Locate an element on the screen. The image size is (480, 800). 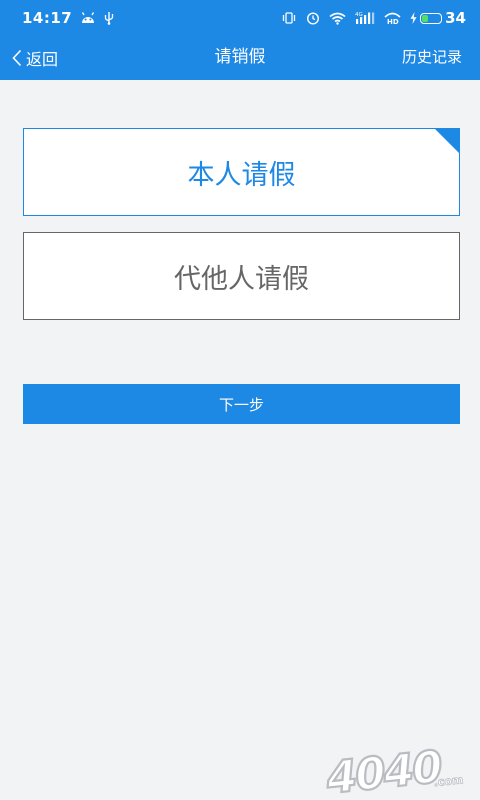
battery-icon is located at coordinates (431, 18).